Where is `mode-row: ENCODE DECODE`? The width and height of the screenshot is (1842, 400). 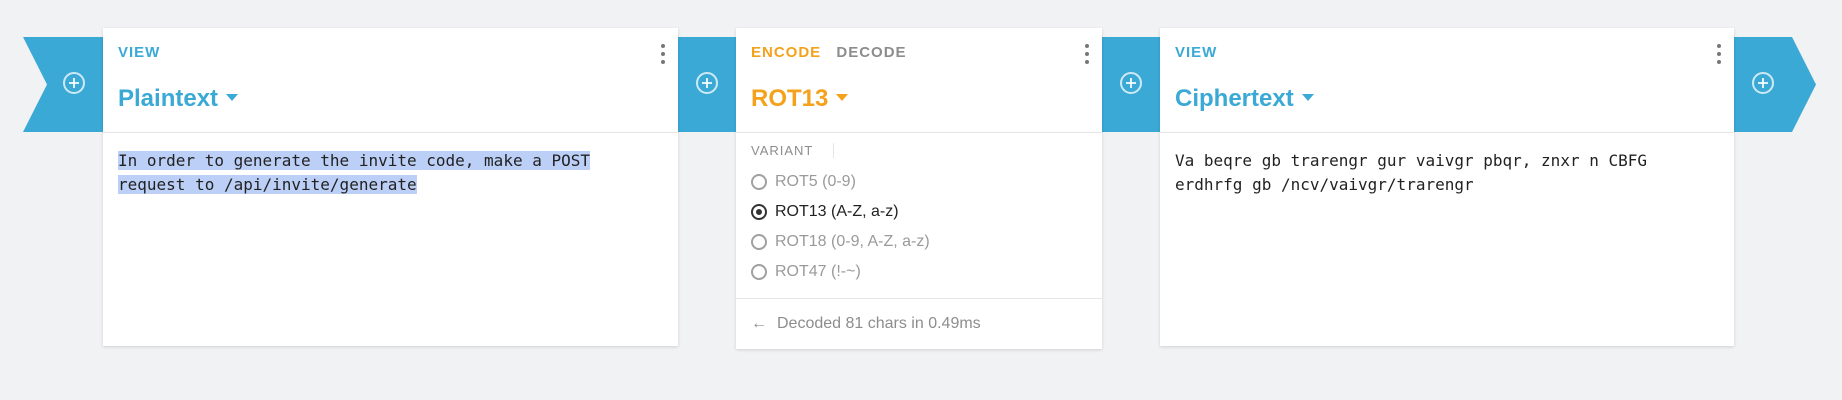
mode-row: ENCODE DECODE is located at coordinates (834, 52).